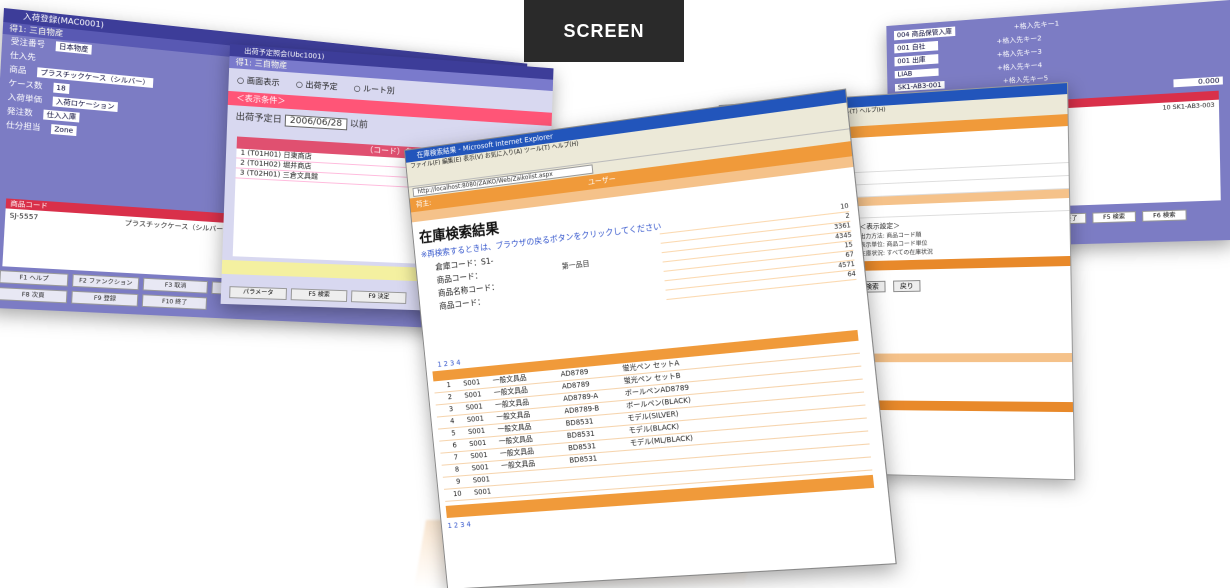  Describe the element at coordinates (177, 226) in the screenshot. I see `grid-row-desc: プラスチックケース（シルバー）` at that location.